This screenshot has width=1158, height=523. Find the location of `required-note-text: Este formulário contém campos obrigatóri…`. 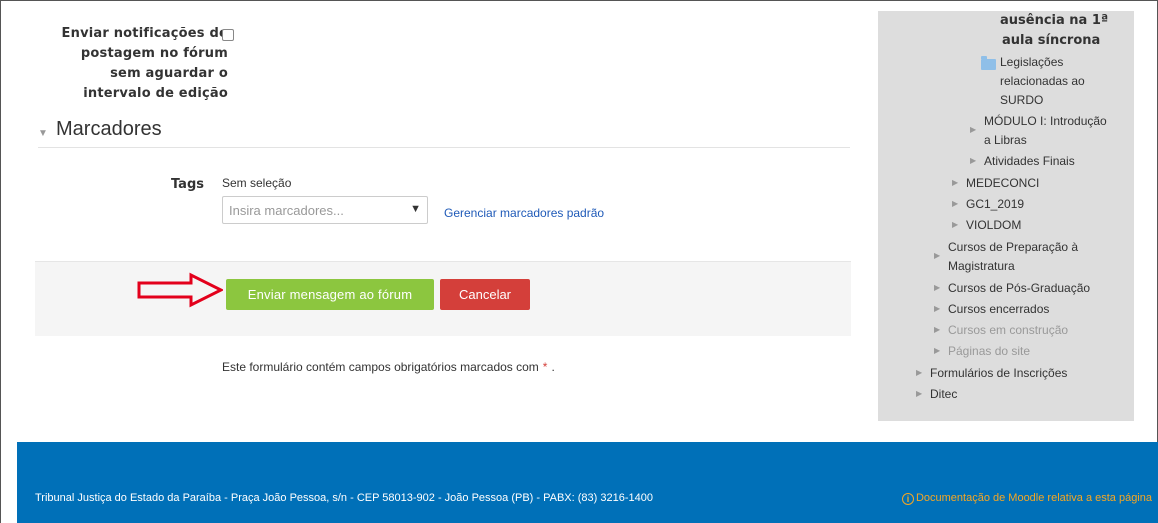

required-note-text: Este formulário contém campos obrigatóri… is located at coordinates (380, 367).